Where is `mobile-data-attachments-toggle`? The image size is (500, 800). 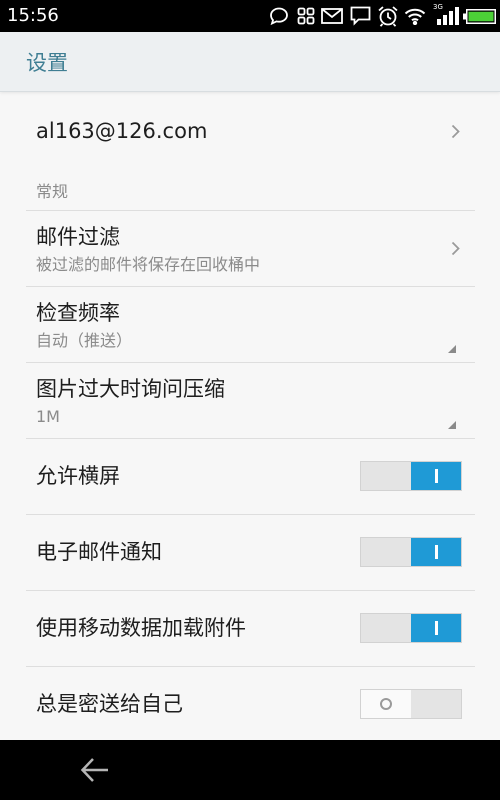 mobile-data-attachments-toggle is located at coordinates (411, 628).